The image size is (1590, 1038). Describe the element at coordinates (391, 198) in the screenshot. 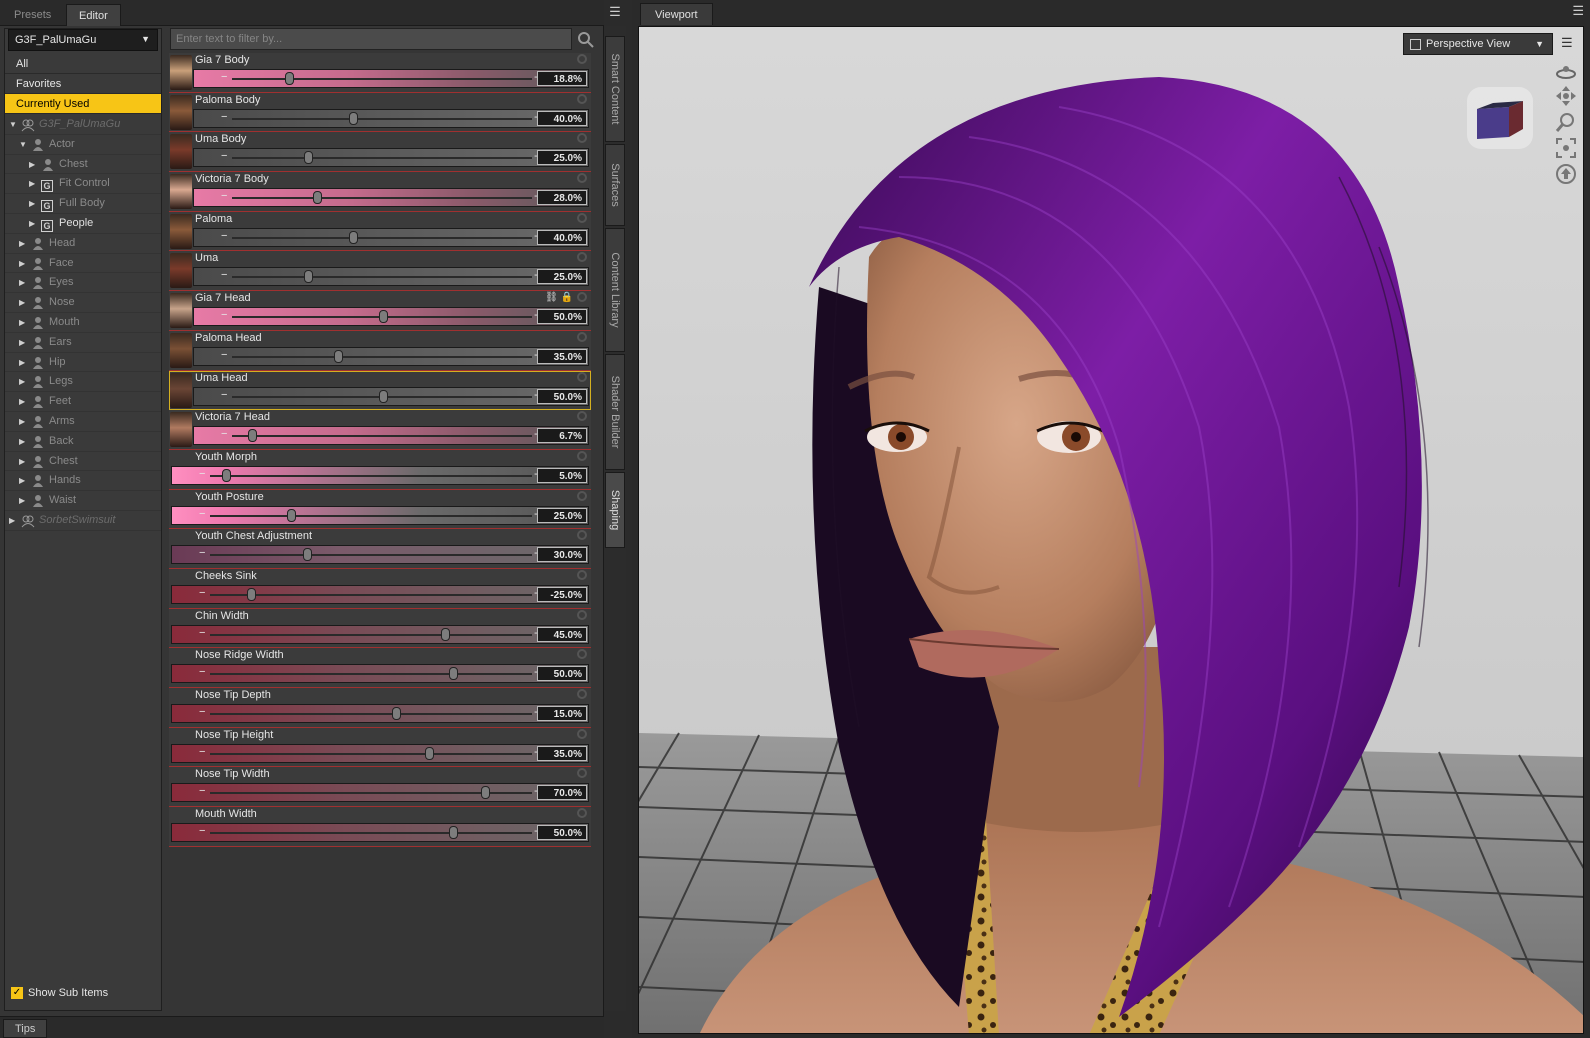

I see `parameter-slider: −+28.0%` at that location.